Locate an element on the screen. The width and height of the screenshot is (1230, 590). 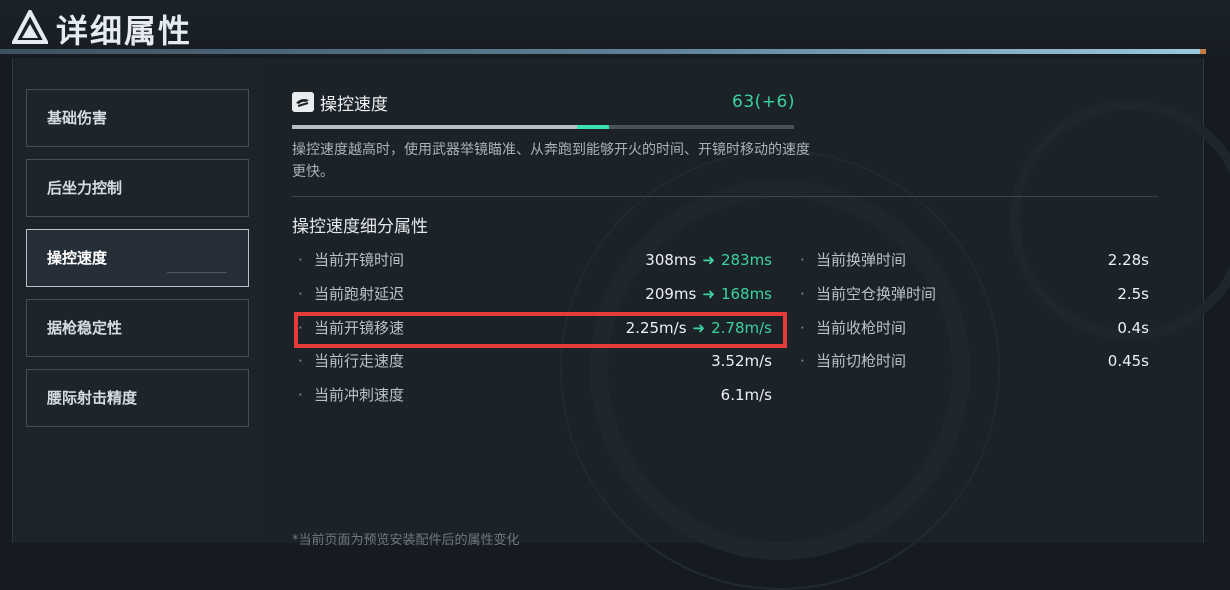
stat-row-name: 当前换弹时间 is located at coordinates (861, 260).